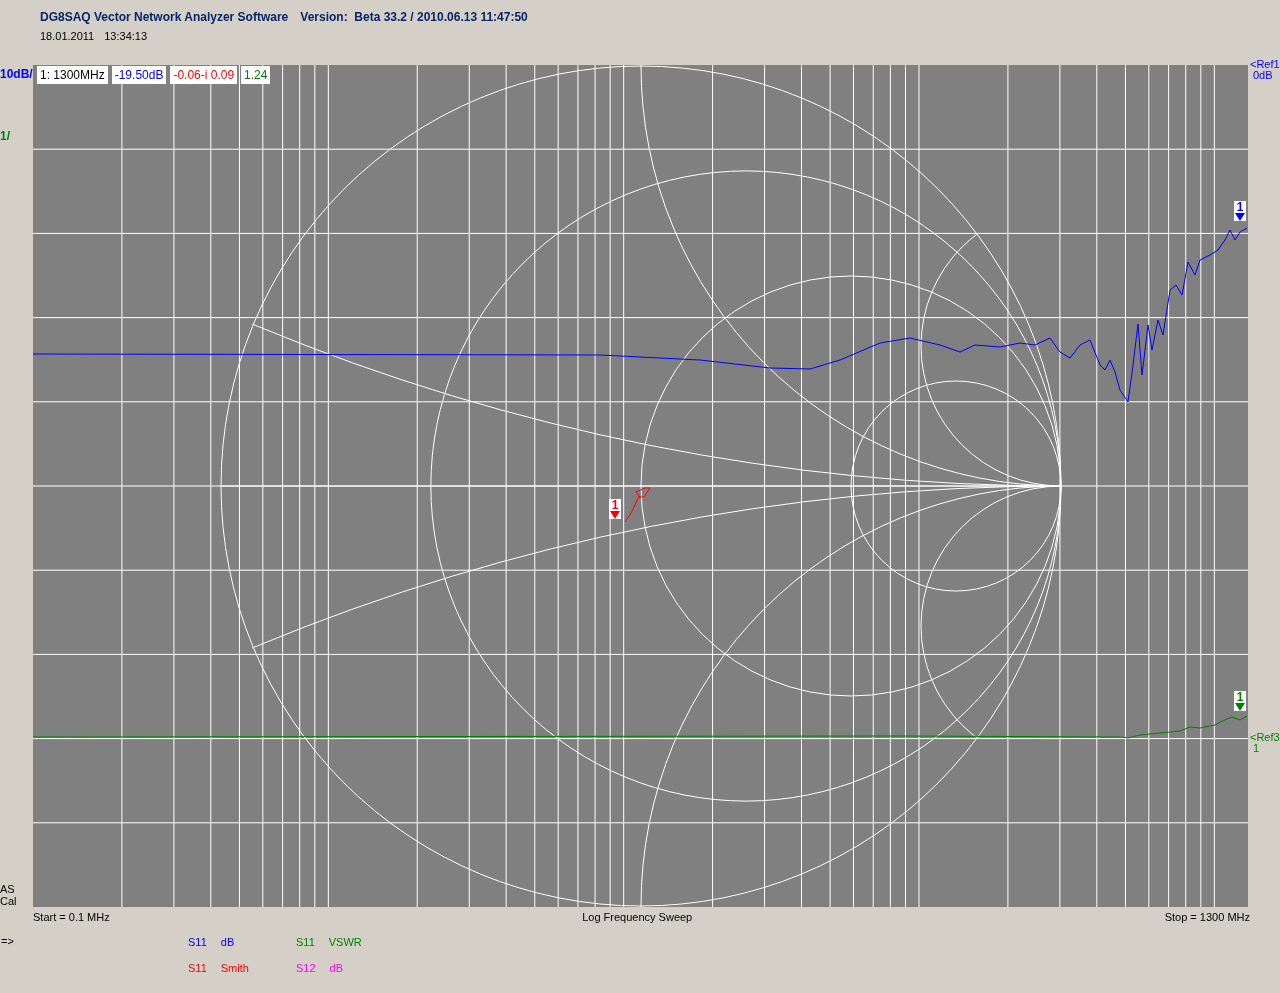 This screenshot has width=1280, height=993. Describe the element at coordinates (8, 889) in the screenshot. I see `calibration-status: AS` at that location.